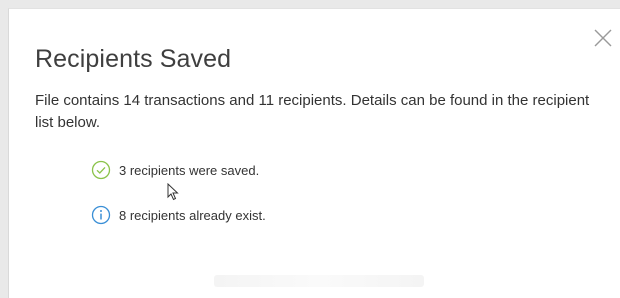  I want to click on close-button, so click(603, 38).